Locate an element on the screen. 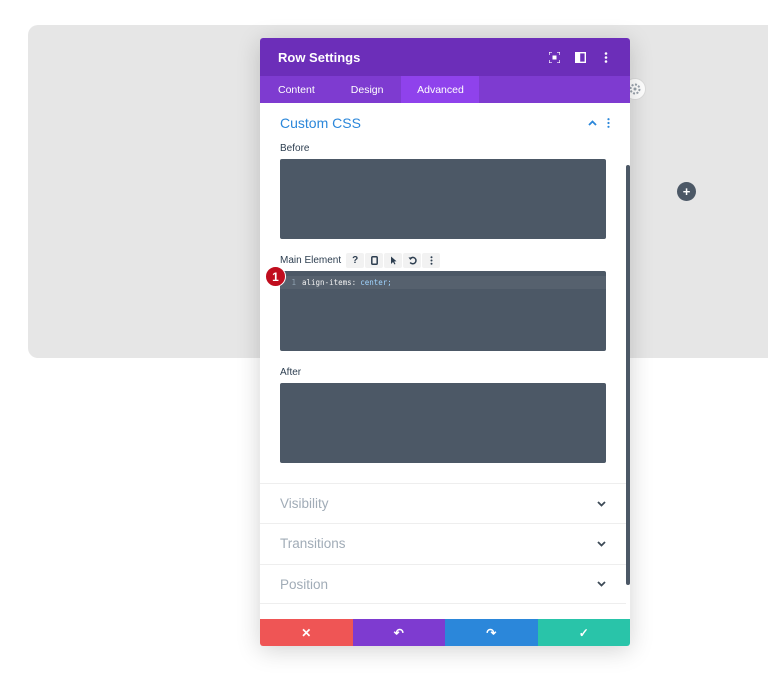 The width and height of the screenshot is (768, 675). before-css-editor is located at coordinates (443, 199).